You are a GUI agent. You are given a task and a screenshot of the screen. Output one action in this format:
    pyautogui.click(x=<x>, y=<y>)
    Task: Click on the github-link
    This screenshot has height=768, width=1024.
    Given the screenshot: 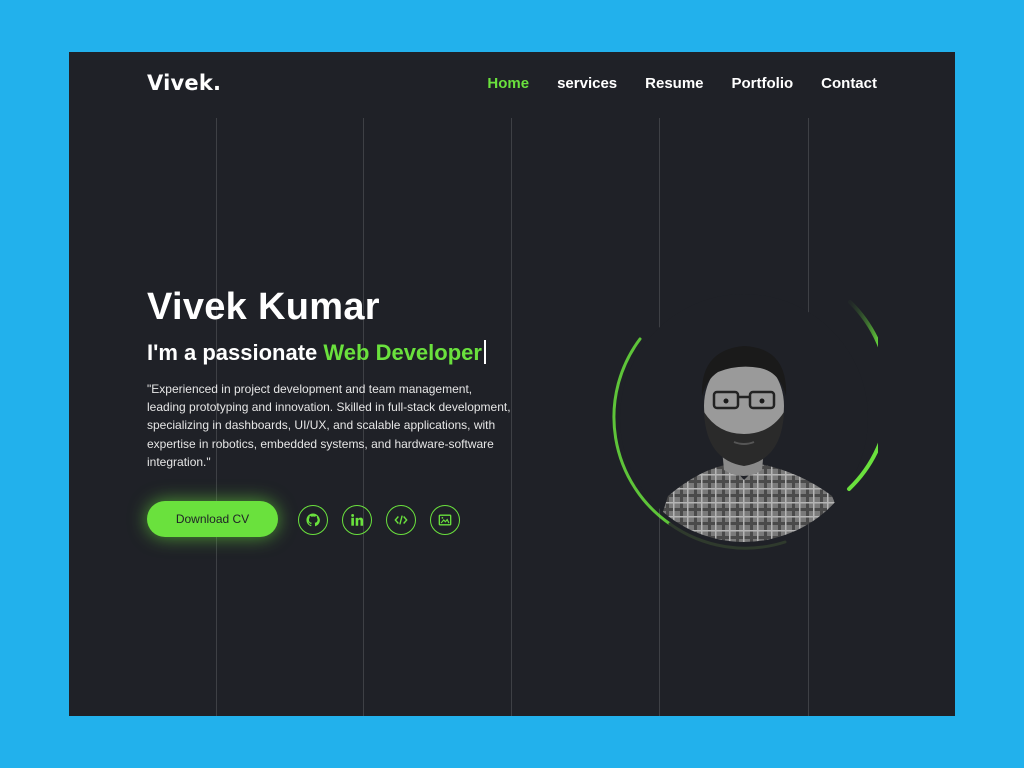 What is the action you would take?
    pyautogui.click(x=313, y=520)
    